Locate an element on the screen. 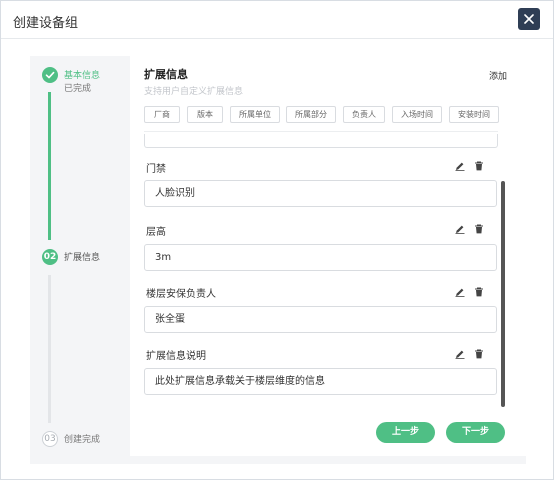 The height and width of the screenshot is (480, 554). check-icon is located at coordinates (50, 75).